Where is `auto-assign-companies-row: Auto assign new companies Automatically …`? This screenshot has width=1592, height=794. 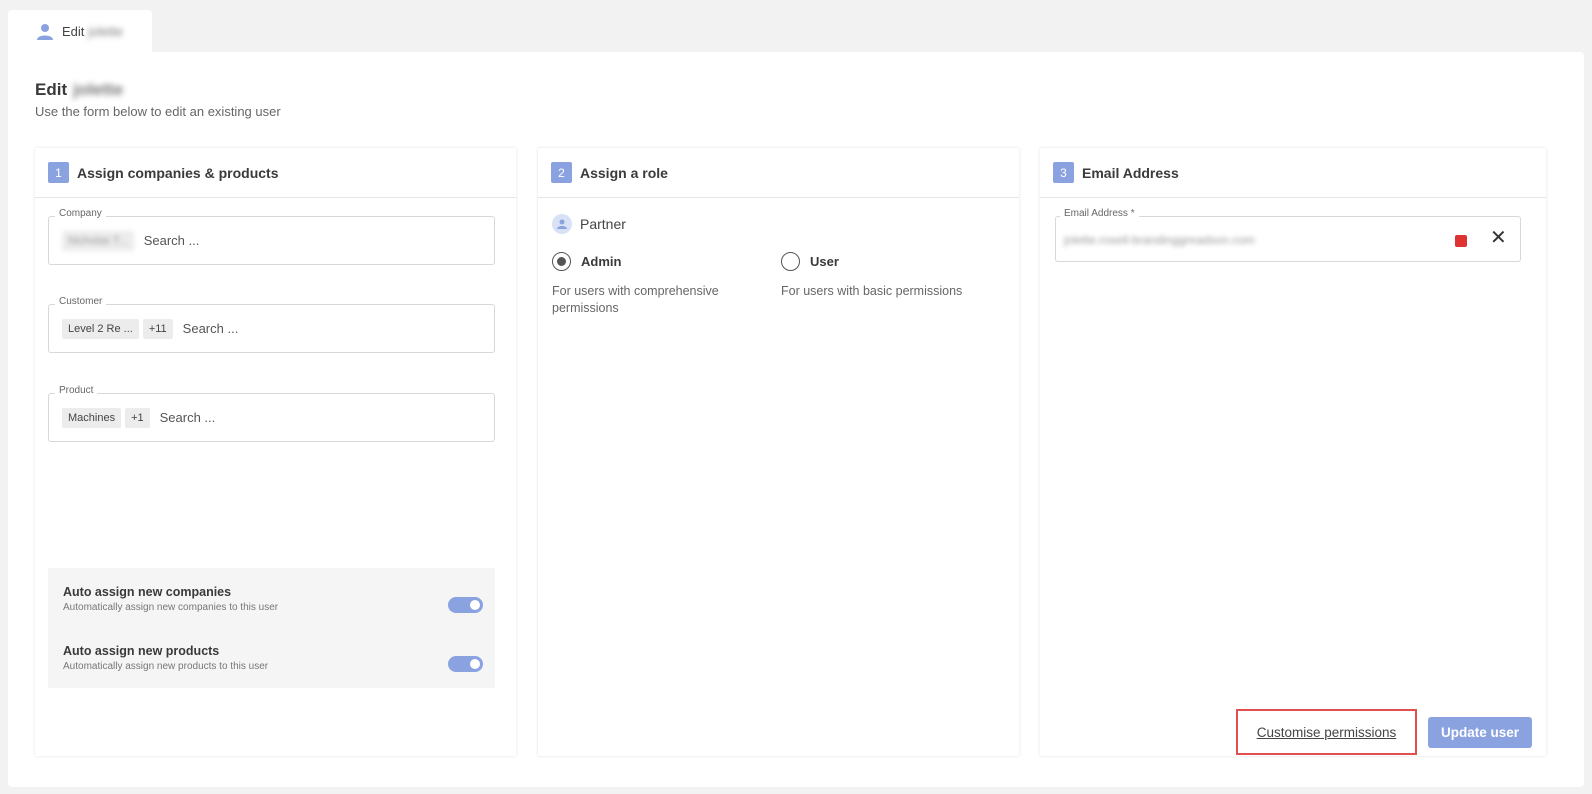
auto-assign-companies-row: Auto assign new companies Automatically … is located at coordinates (273, 610).